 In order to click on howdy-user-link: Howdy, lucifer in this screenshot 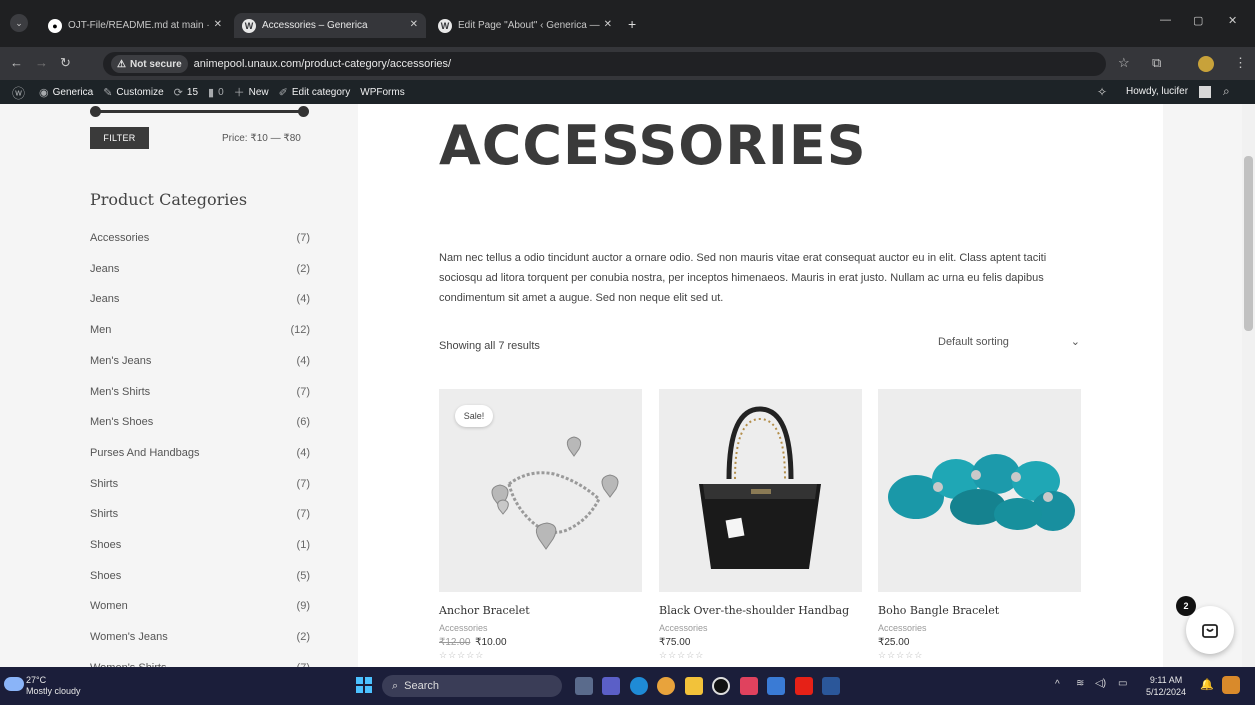, I will do `click(1157, 91)`.